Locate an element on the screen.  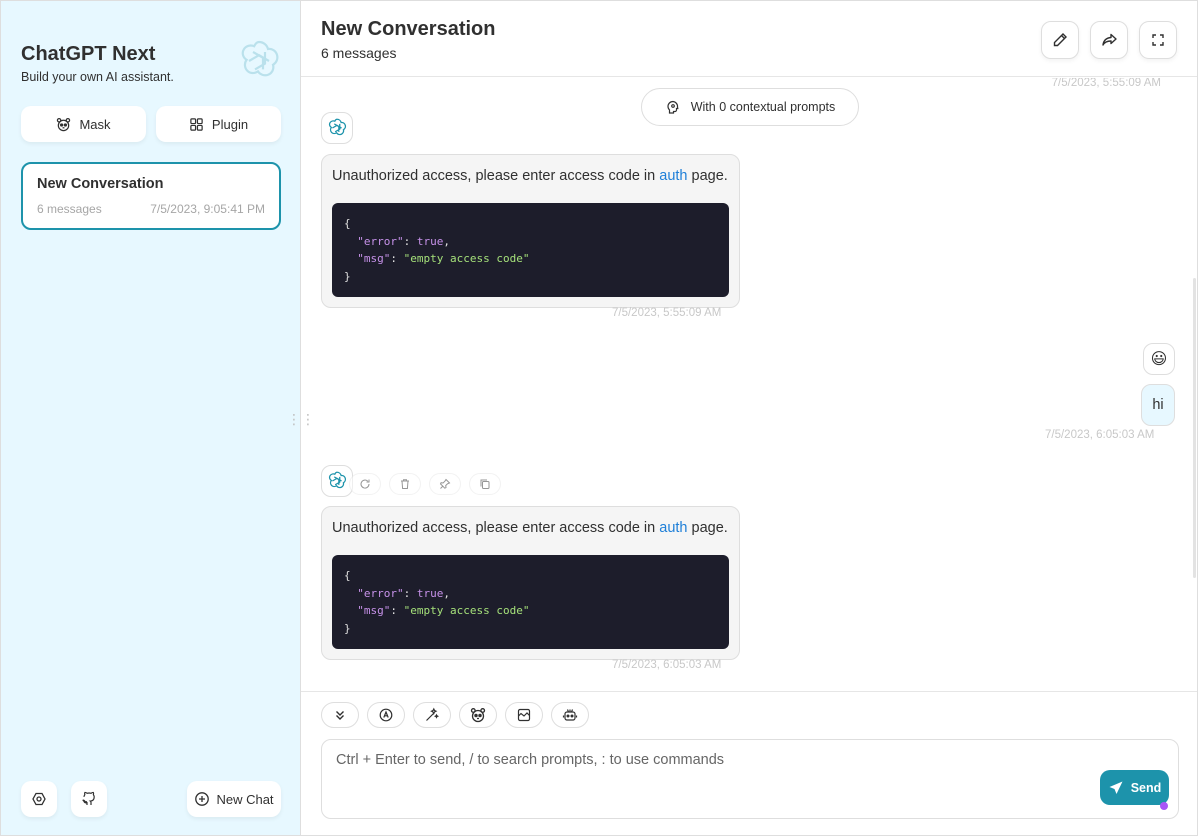
send-icon is located at coordinates (1116, 787).